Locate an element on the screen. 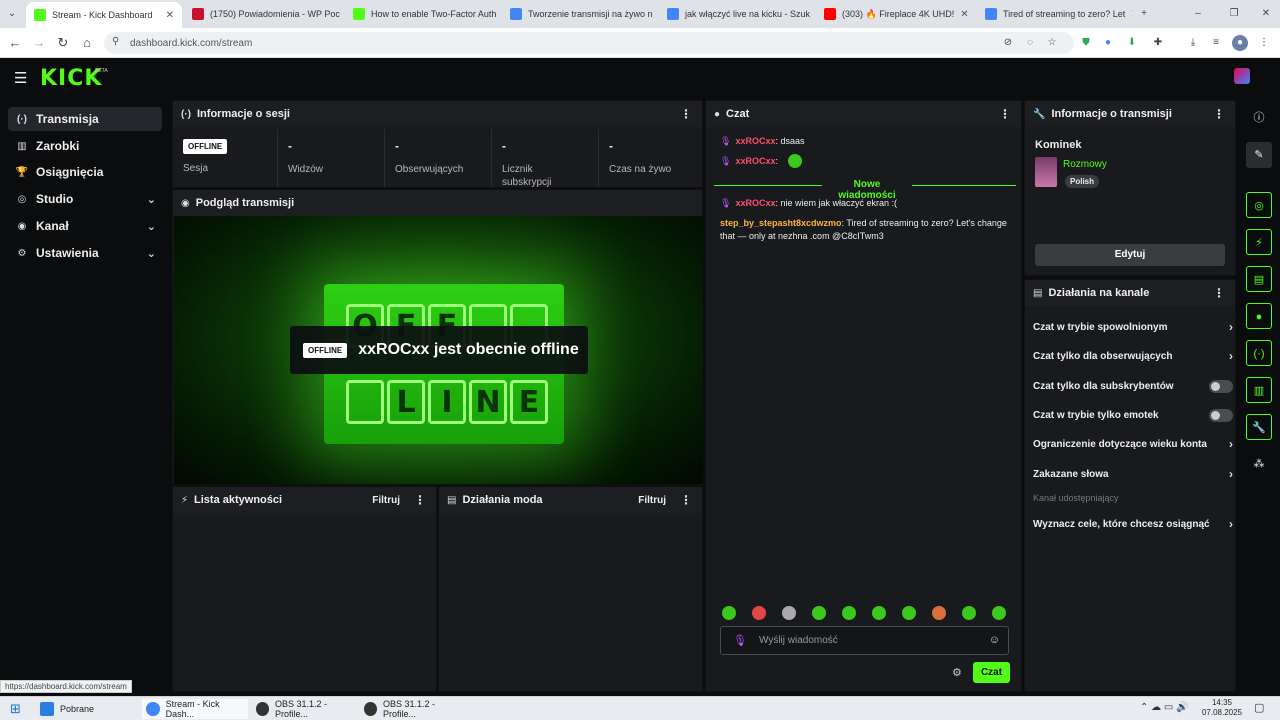  sidebar-item-zarobki: ▥ Zarobki is located at coordinates (85, 146).